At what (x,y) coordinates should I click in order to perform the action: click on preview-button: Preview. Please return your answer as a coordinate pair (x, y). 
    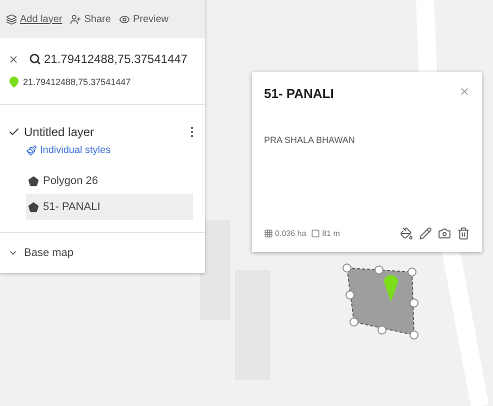
    Looking at the image, I should click on (143, 19).